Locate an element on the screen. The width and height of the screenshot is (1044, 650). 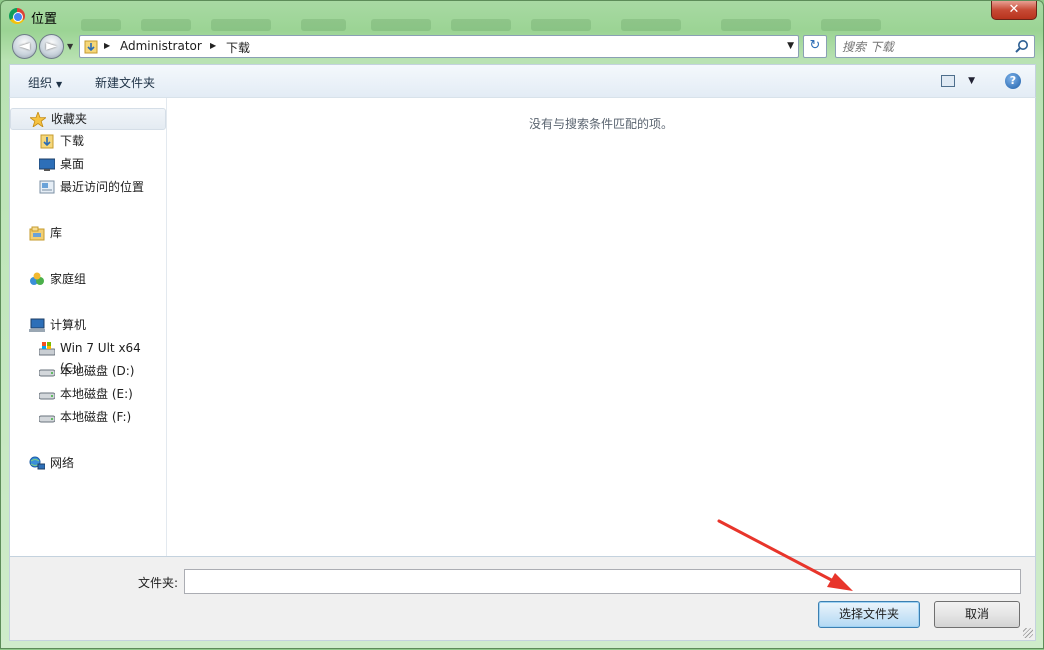
breadcrumb-downloads: 下载 is located at coordinates (238, 47).